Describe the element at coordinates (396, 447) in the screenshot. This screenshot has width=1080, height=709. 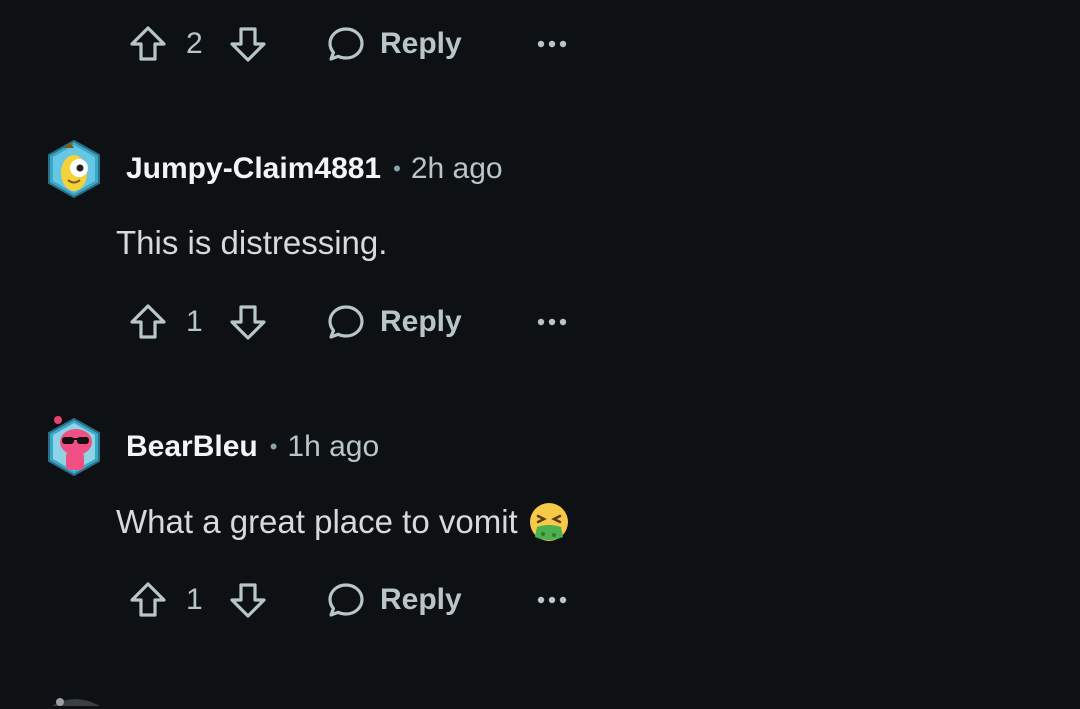
I see `comment-header: BearBleu • 1h ago` at that location.